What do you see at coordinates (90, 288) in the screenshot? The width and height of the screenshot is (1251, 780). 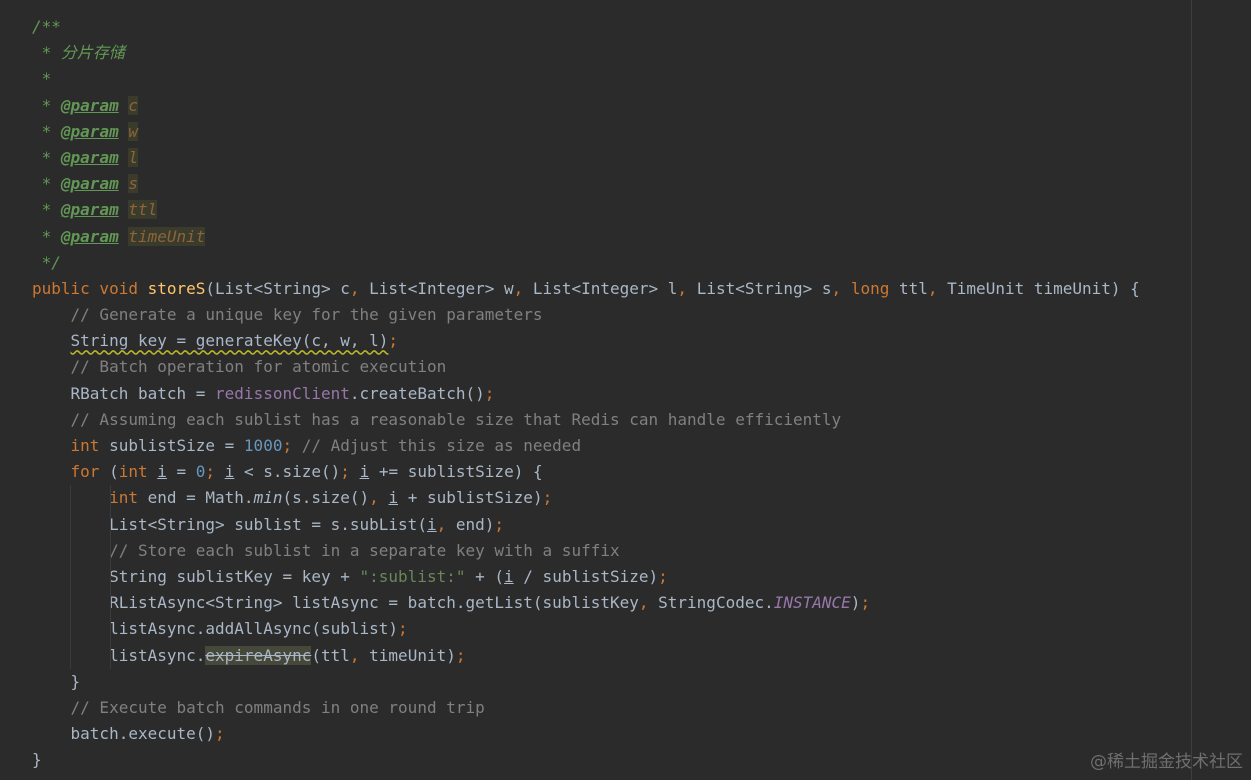 I see `code-token: public void` at bounding box center [90, 288].